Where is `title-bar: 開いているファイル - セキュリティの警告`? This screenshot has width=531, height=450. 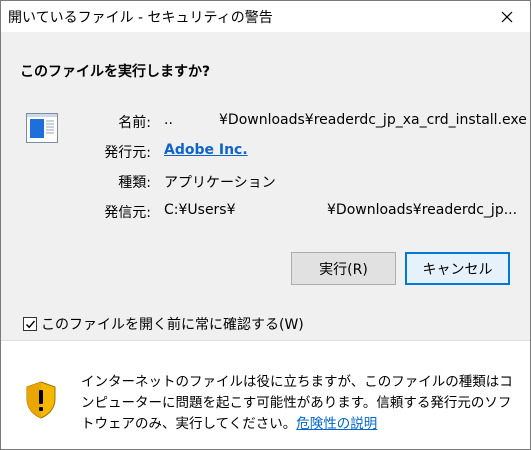 title-bar: 開いているファイル - セキュリティの警告 is located at coordinates (265, 16).